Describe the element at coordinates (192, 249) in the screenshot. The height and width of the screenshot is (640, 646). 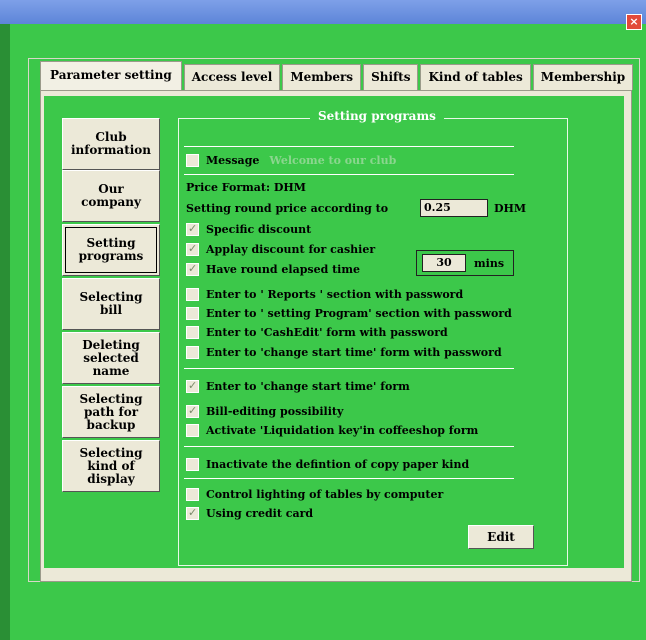
I see `cashier-discount-checkbox` at that location.